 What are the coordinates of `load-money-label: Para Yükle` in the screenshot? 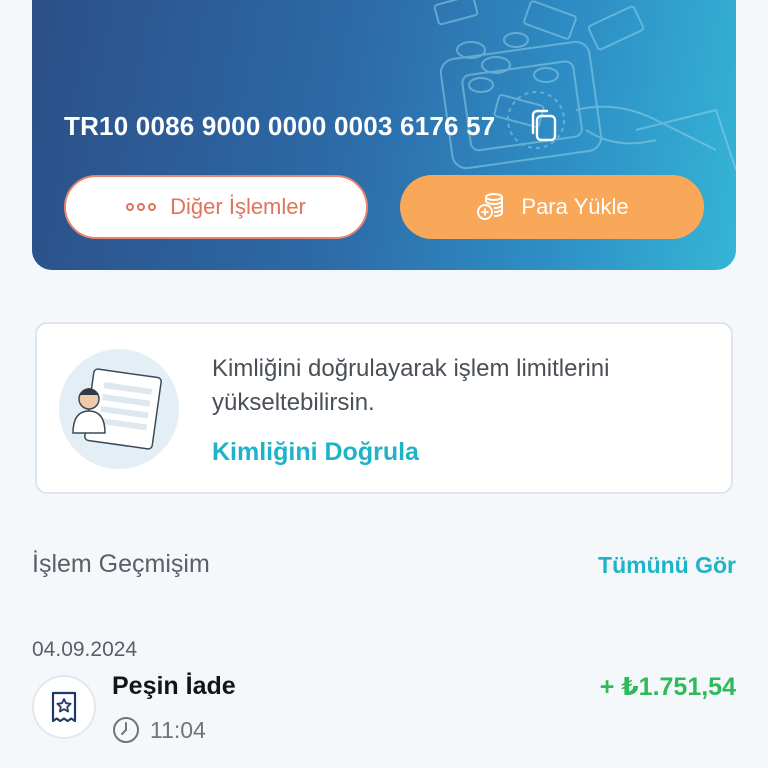 It's located at (575, 206).